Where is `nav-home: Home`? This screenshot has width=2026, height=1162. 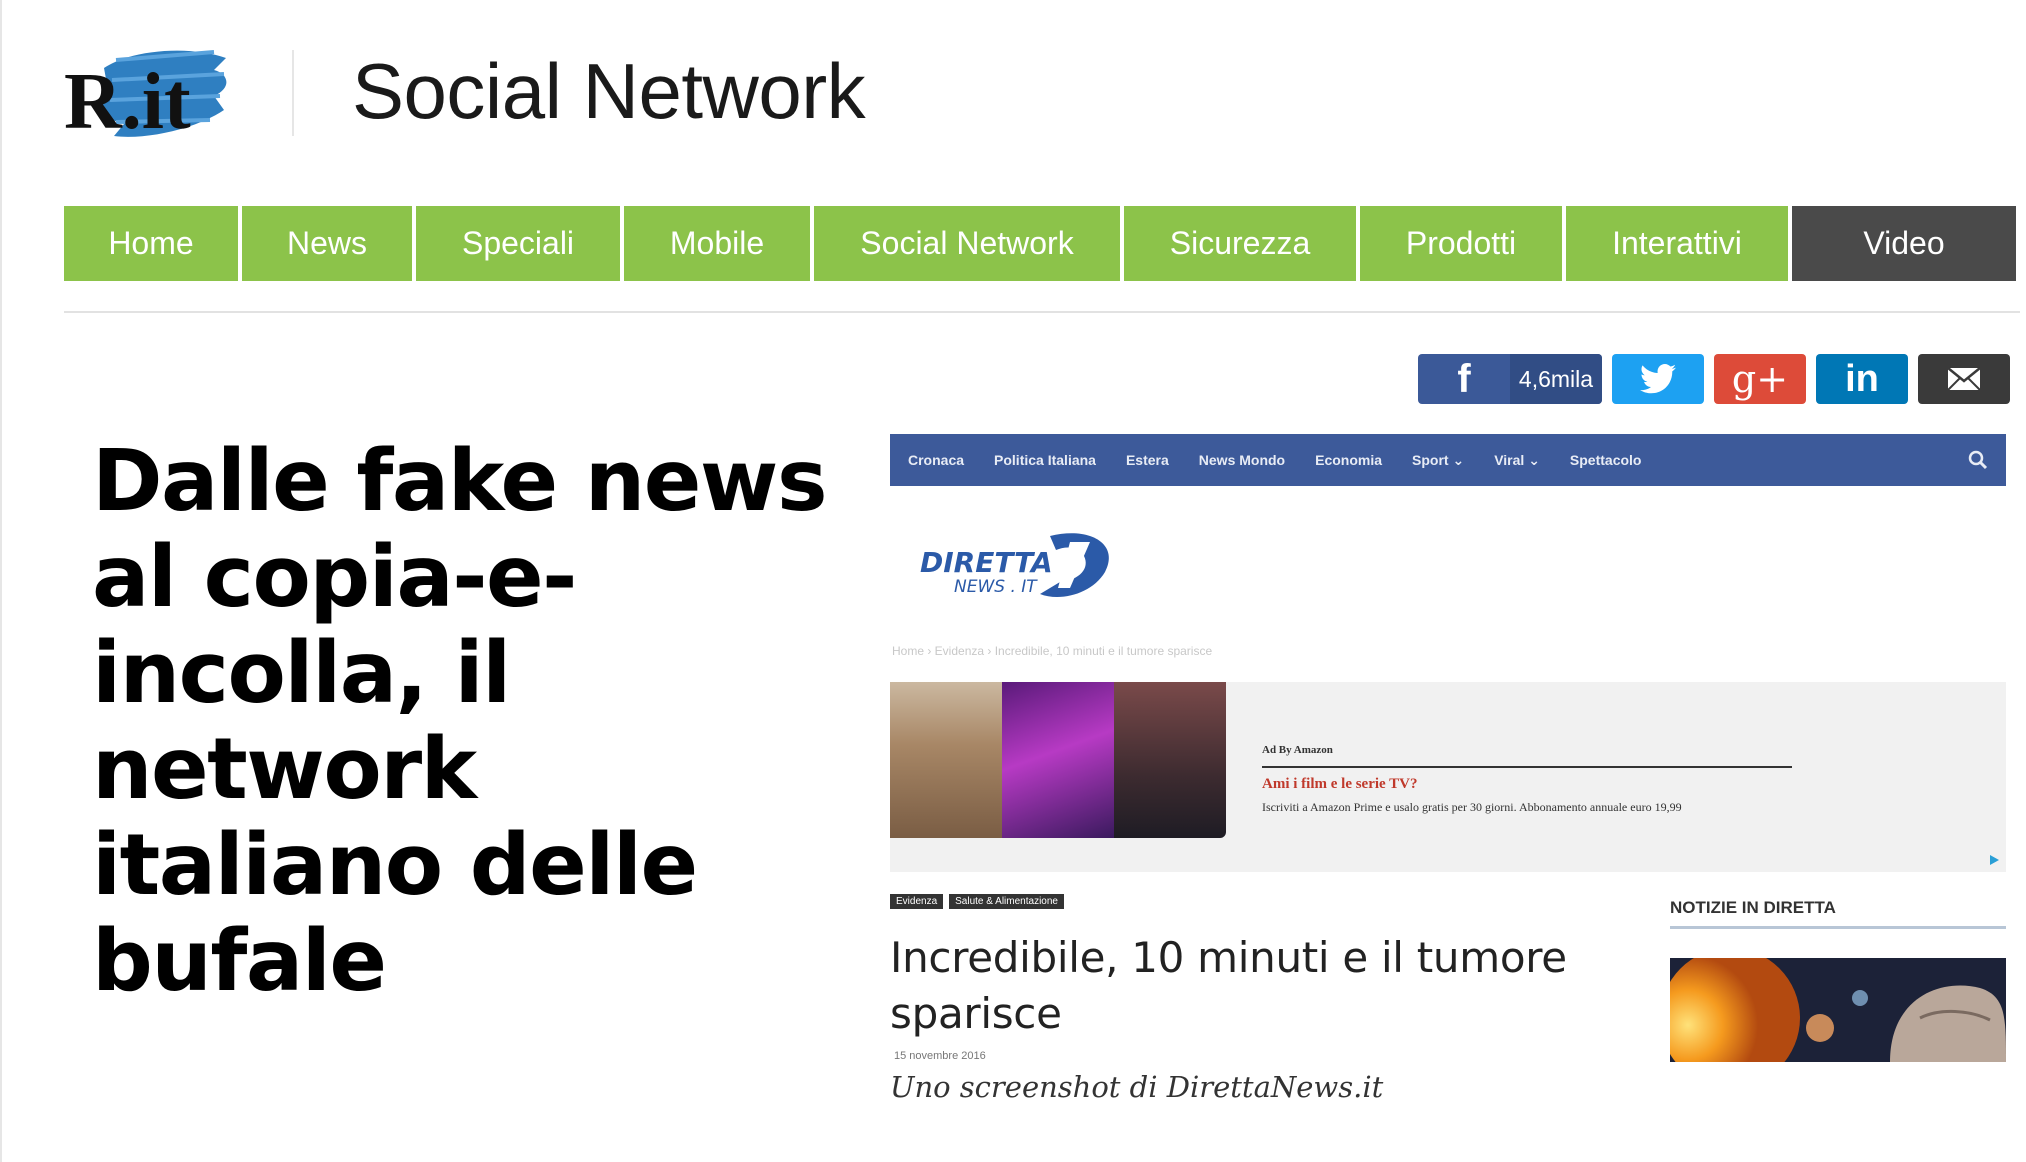
nav-home: Home is located at coordinates (151, 243).